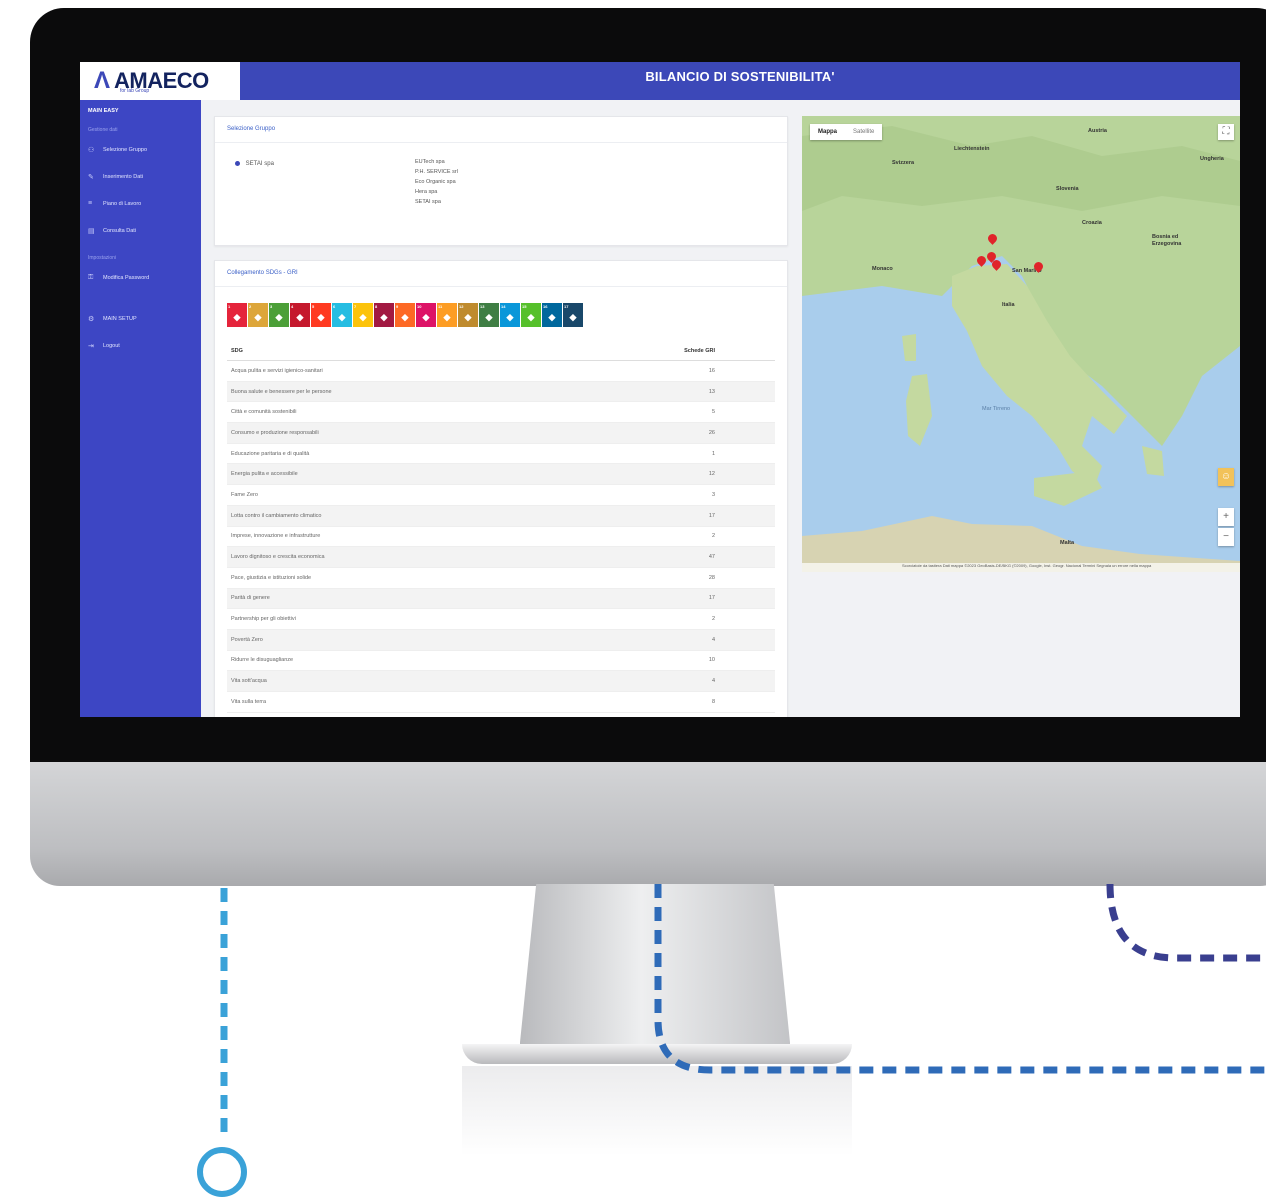 The width and height of the screenshot is (1266, 1202). What do you see at coordinates (678, 412) in the screenshot?
I see `gri-count-cell: 5` at bounding box center [678, 412].